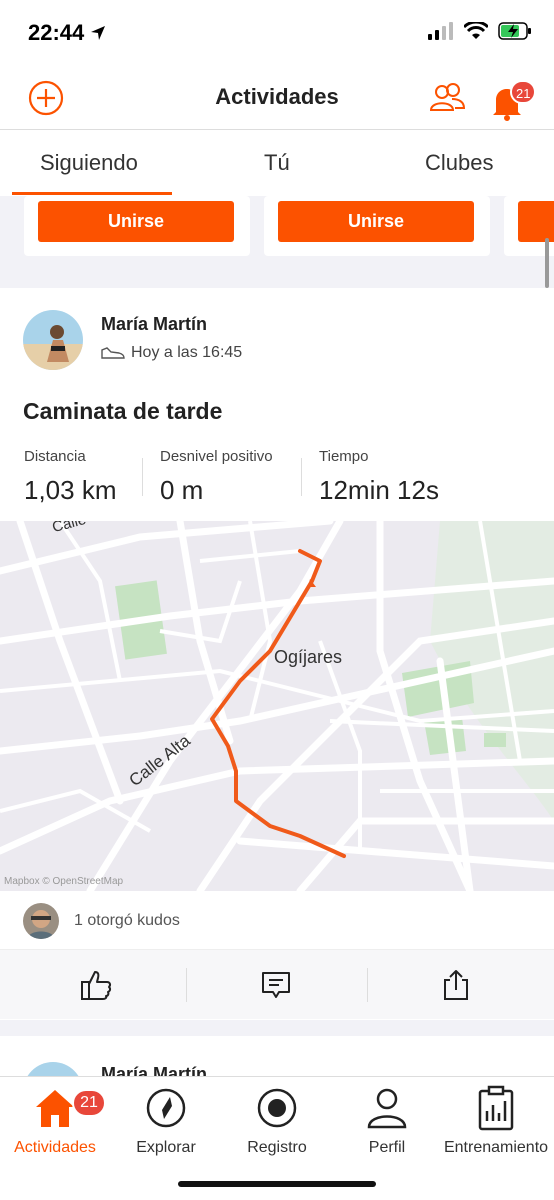  I want to click on thumbs-up-icon, so click(96, 985).